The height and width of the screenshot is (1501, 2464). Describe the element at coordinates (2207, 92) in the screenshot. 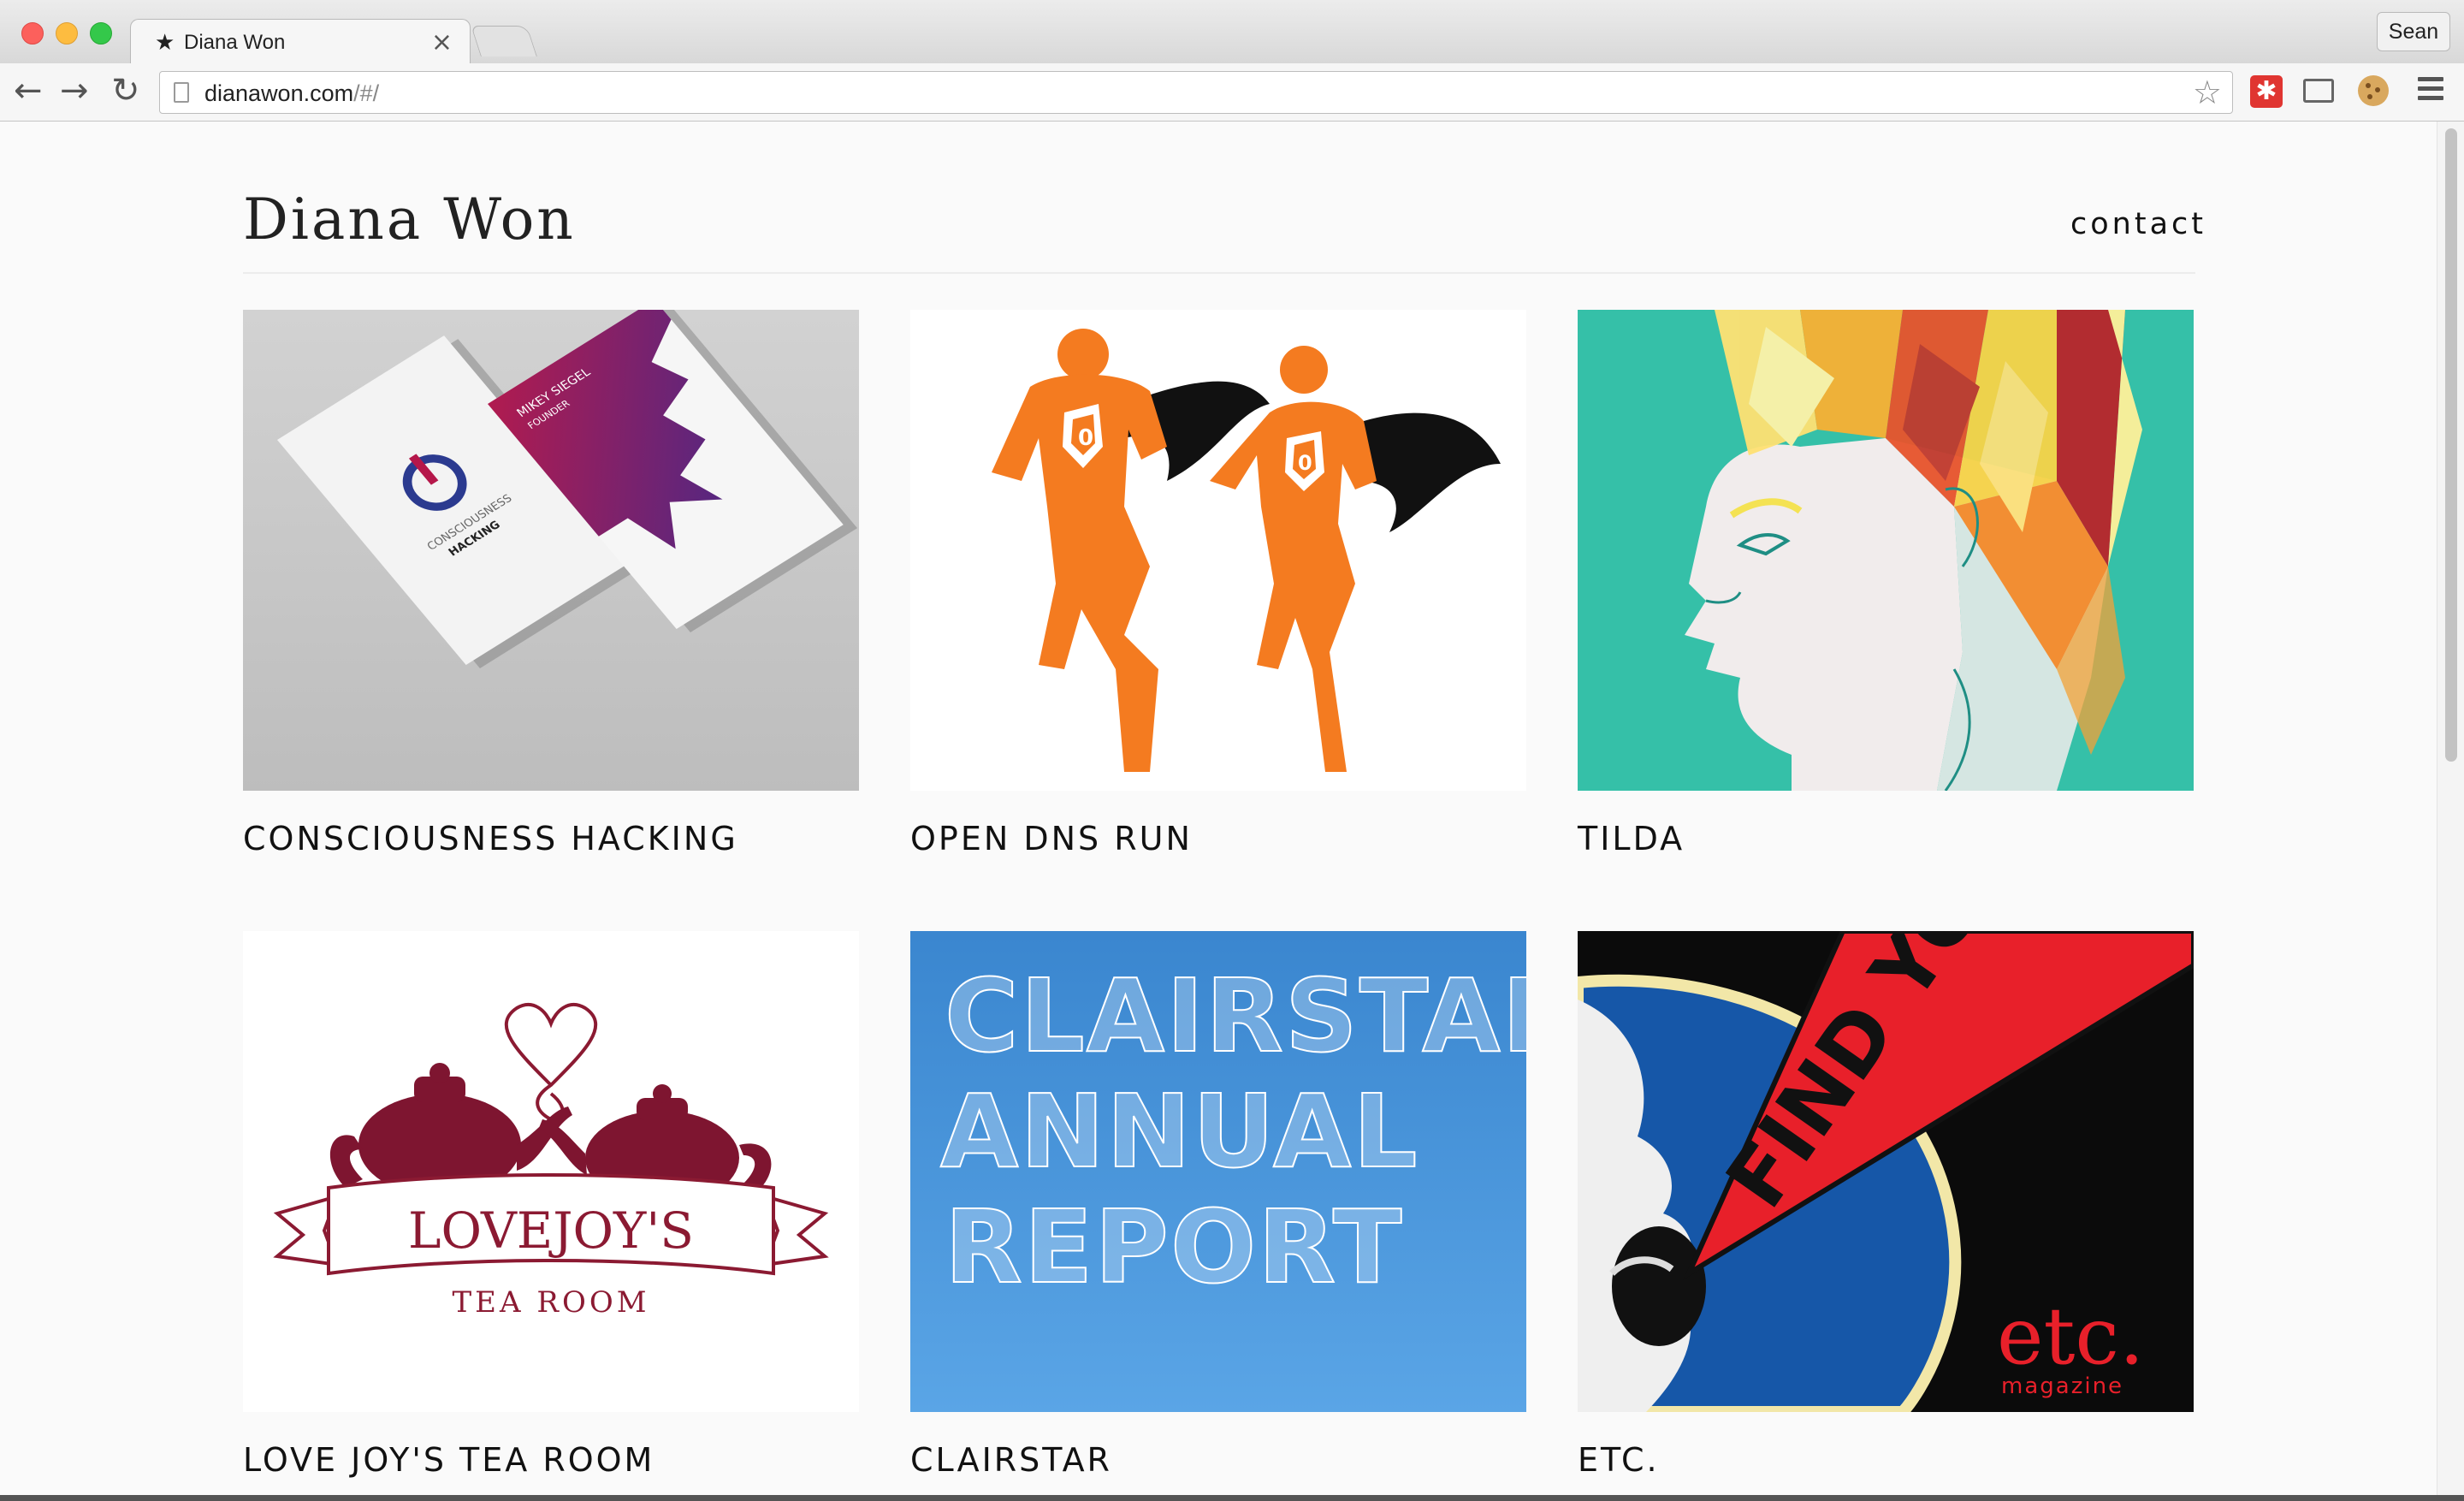

I see `bookmark-star-icon: ☆` at that location.